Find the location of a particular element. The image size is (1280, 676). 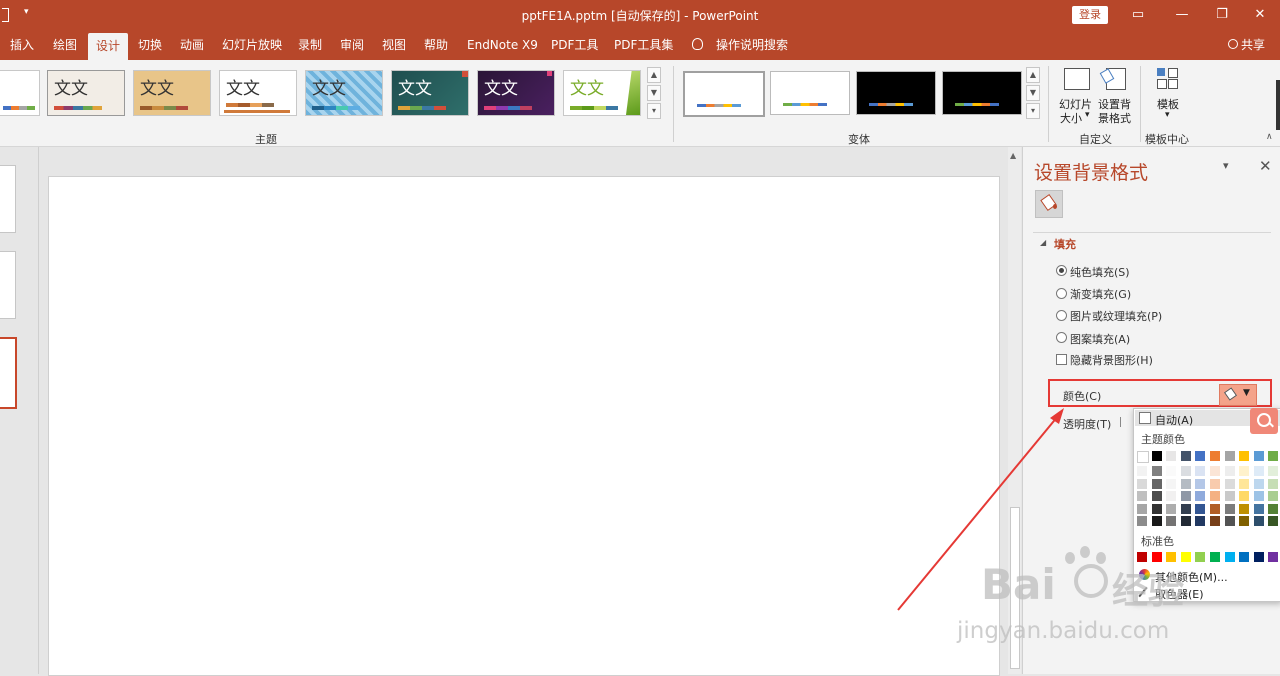

hide-background-checkbox is located at coordinates (1061, 359).